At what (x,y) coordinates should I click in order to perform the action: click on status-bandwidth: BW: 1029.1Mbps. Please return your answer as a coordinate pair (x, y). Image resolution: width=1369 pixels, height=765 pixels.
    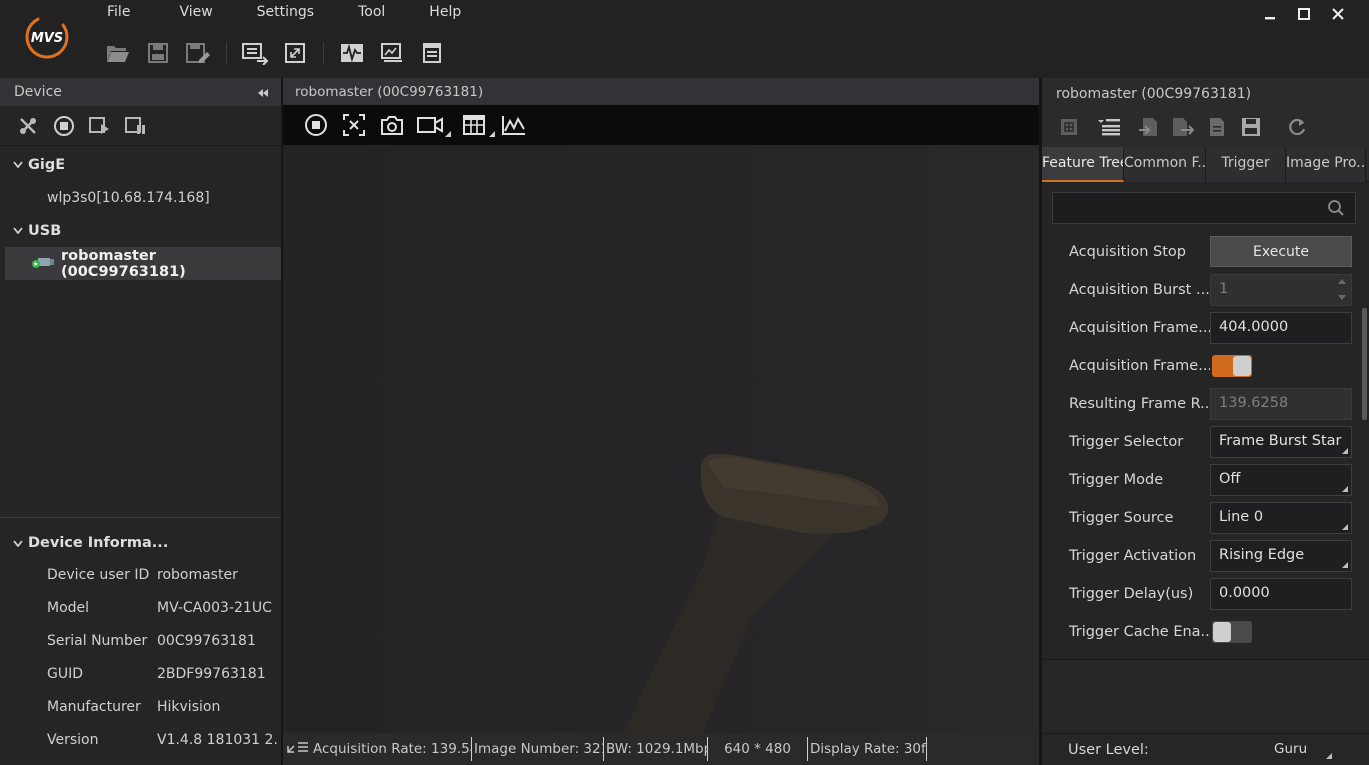
    Looking at the image, I should click on (656, 749).